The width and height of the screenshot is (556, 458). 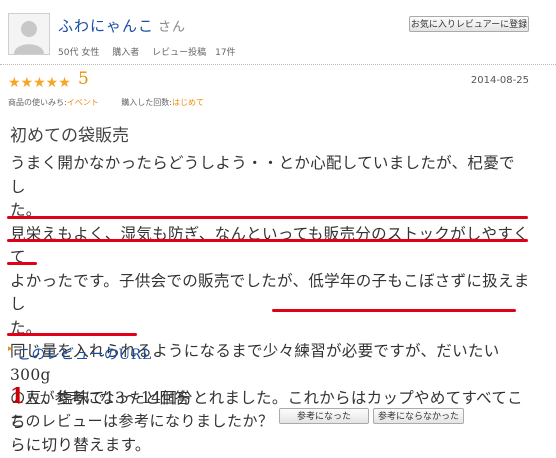 I want to click on review-url-link-row: ▸ このレビューのURL, so click(x=80, y=354).